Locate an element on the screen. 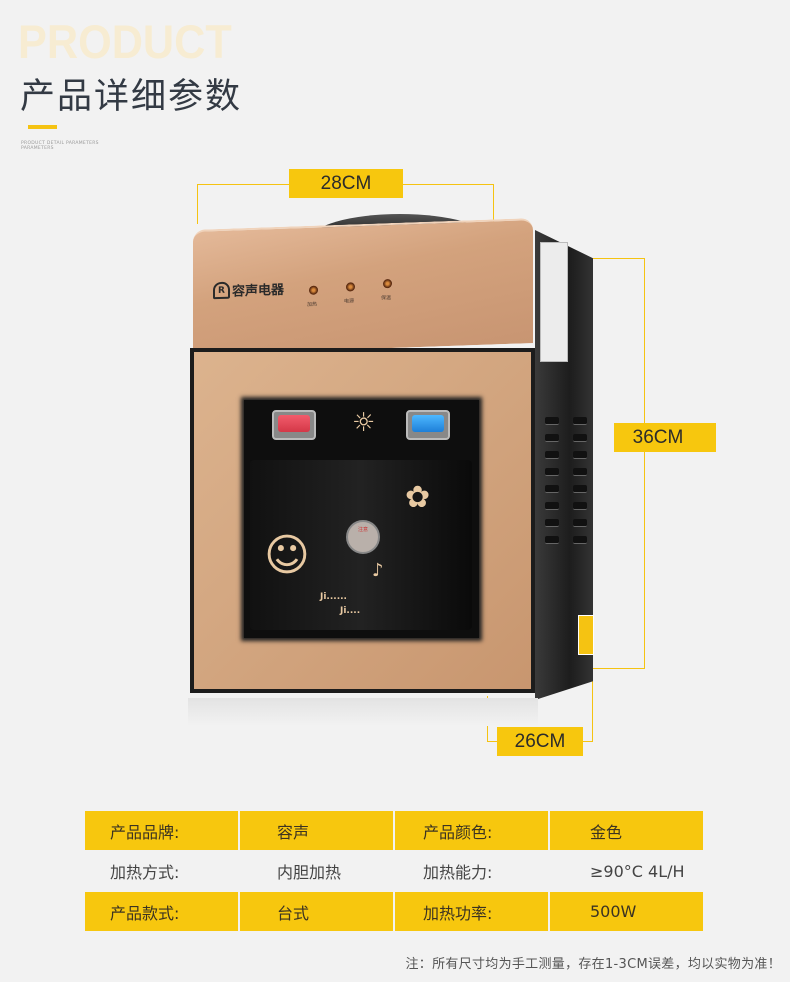  page-title: 产品详细参数 is located at coordinates (131, 97).